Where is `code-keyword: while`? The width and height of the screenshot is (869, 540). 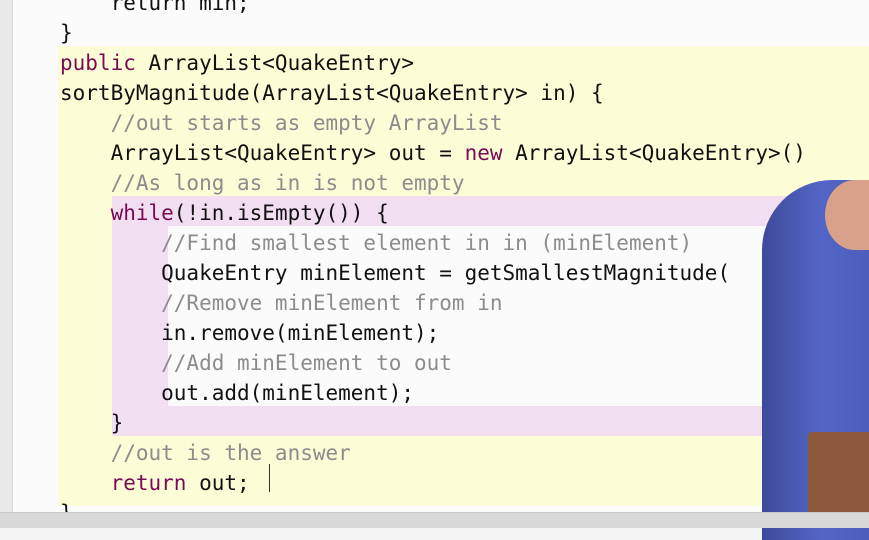
code-keyword: while is located at coordinates (117, 213).